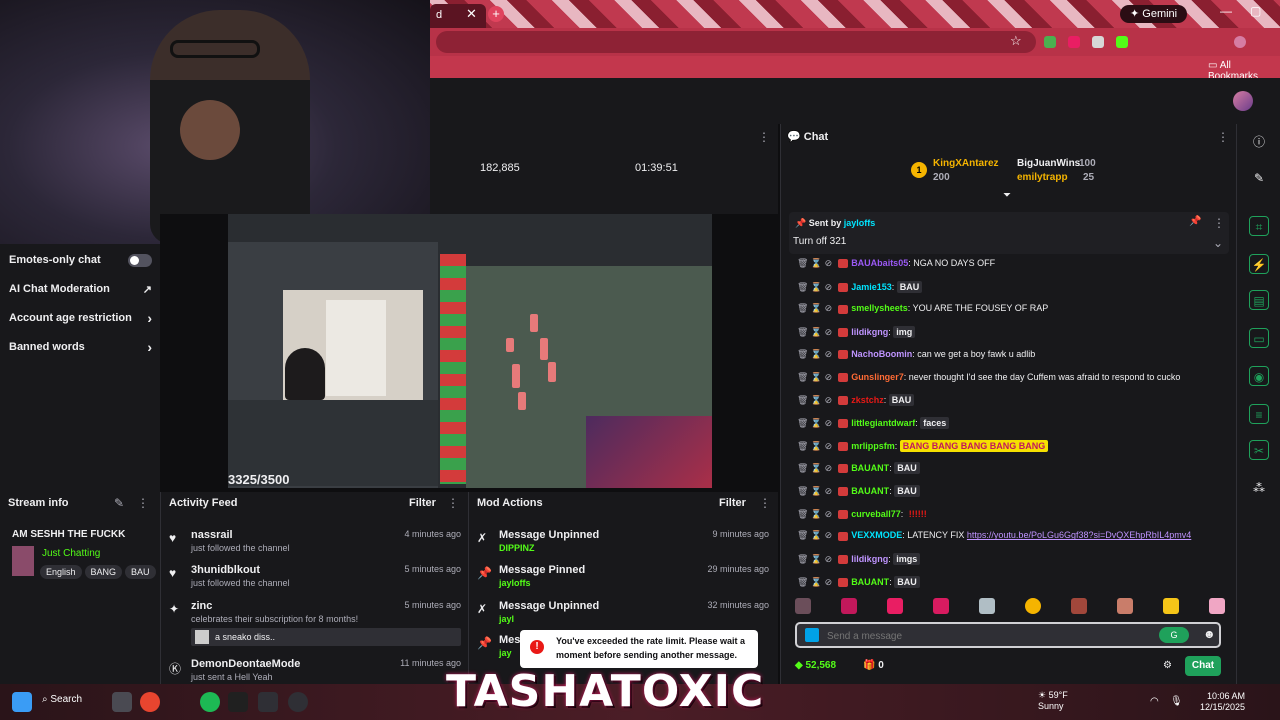 The image size is (1280, 720). Describe the element at coordinates (1203, 666) in the screenshot. I see `send-chat-button: Chat` at that location.